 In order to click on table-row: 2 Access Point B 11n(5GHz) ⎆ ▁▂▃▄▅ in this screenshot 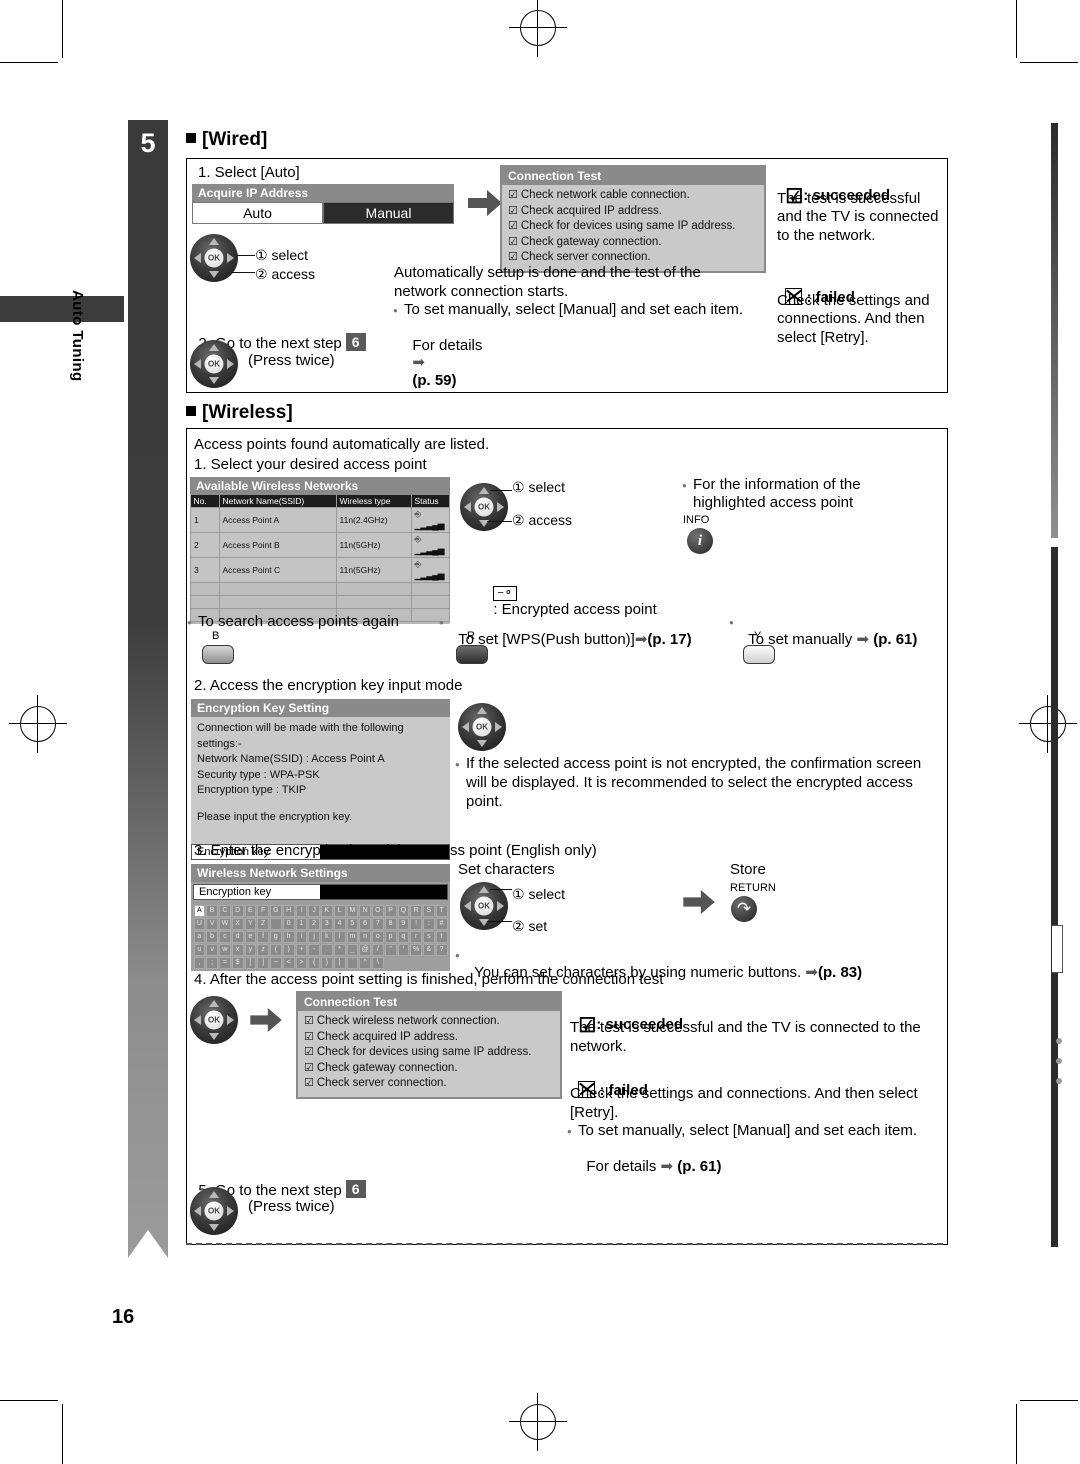, I will do `click(320, 545)`.